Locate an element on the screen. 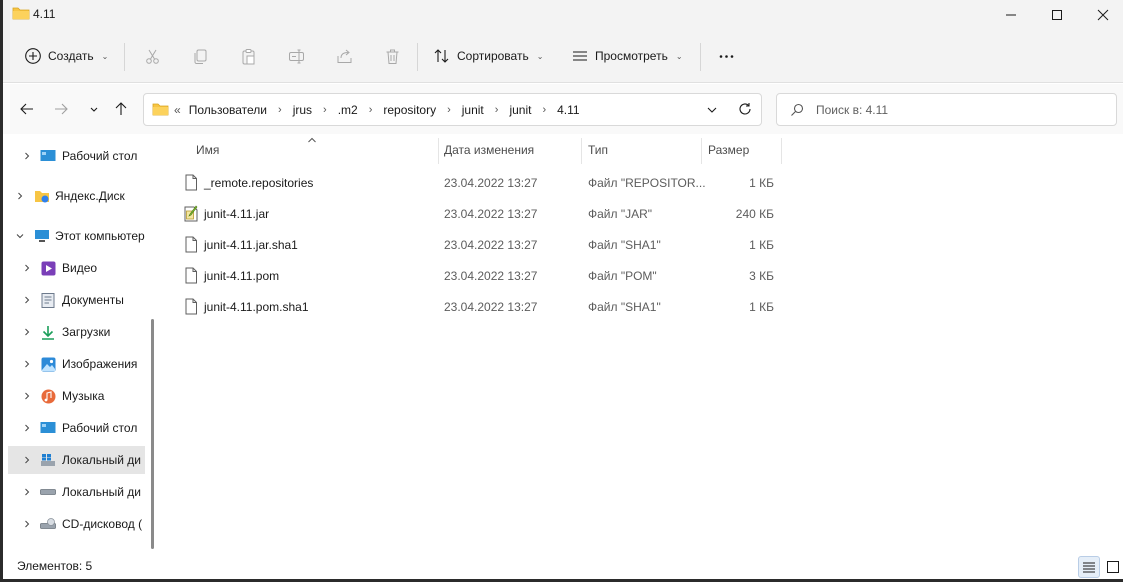 Image resolution: width=1123 pixels, height=582 pixels. breadcrumb-item: 4.11 is located at coordinates (568, 110).